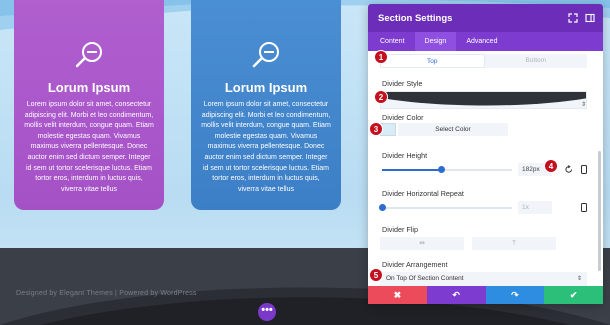 The width and height of the screenshot is (610, 325). What do you see at coordinates (514, 243) in the screenshot?
I see `flip-vertical-button: ⤒` at bounding box center [514, 243].